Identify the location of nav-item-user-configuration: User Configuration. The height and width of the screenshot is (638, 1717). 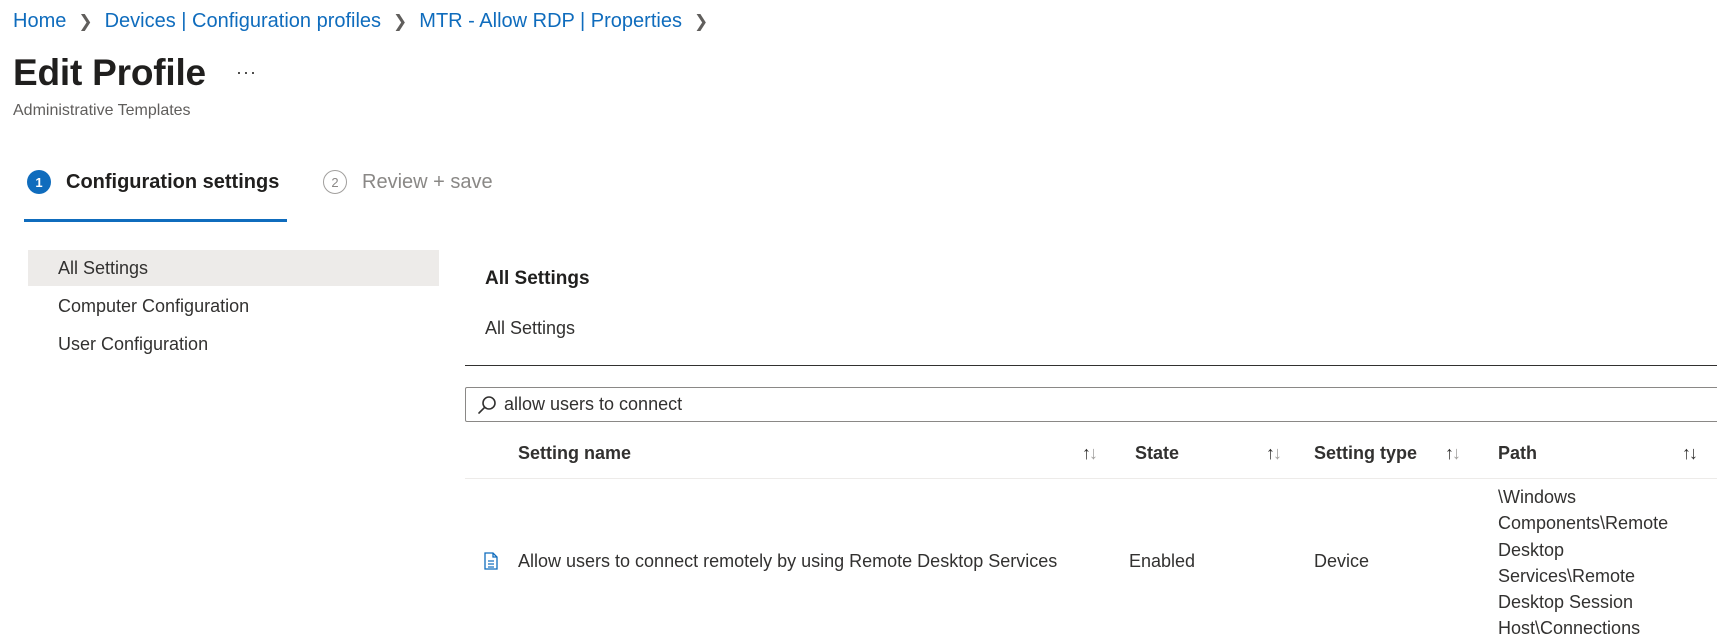
(233, 344).